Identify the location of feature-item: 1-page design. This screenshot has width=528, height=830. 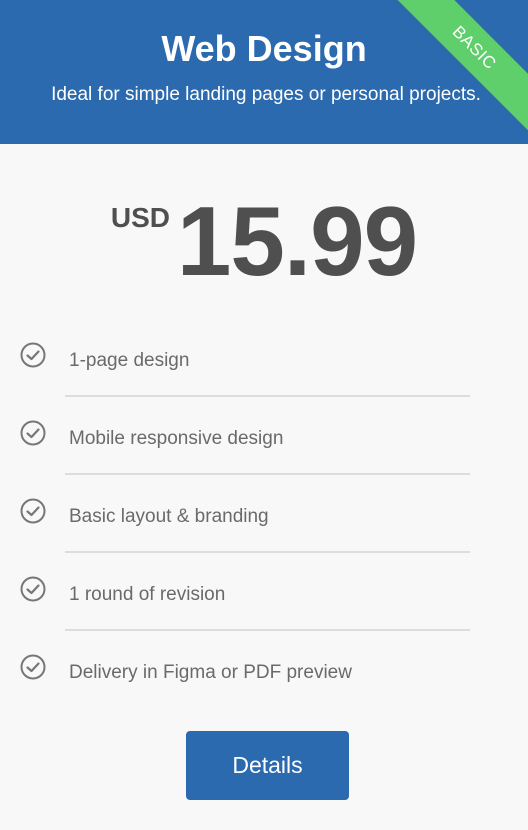
(264, 359).